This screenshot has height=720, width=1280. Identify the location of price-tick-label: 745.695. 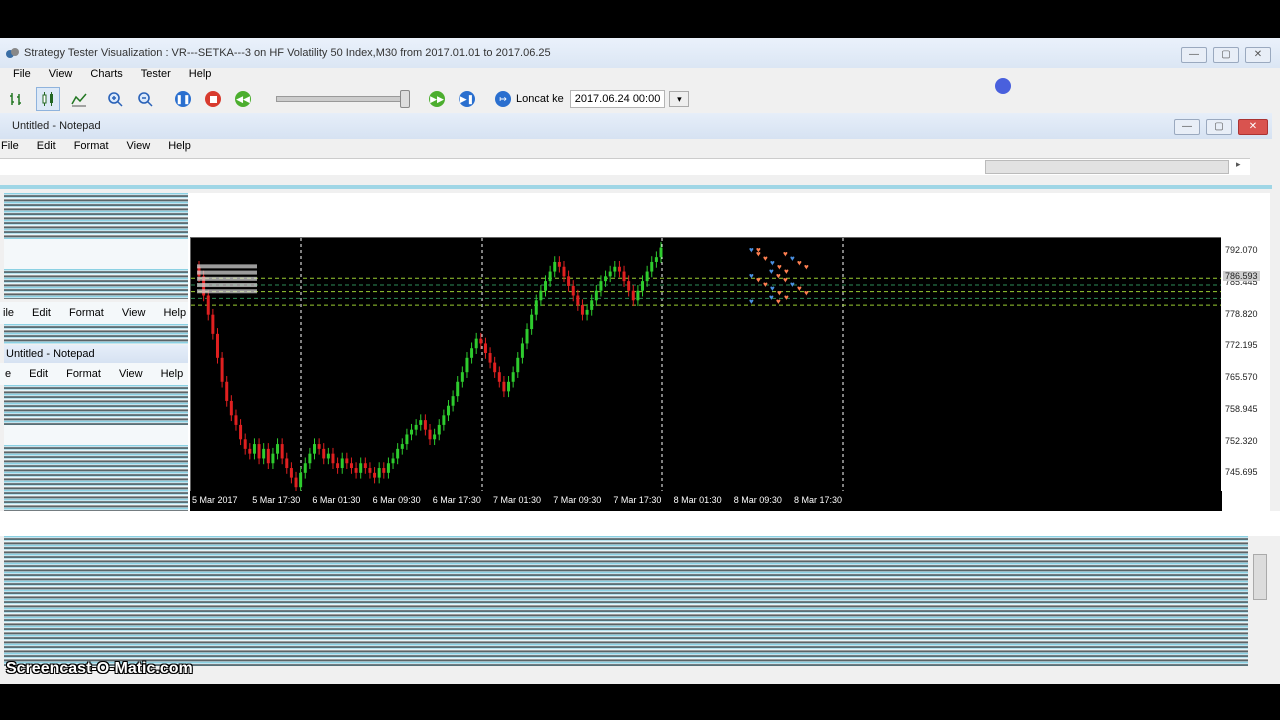
(1241, 472).